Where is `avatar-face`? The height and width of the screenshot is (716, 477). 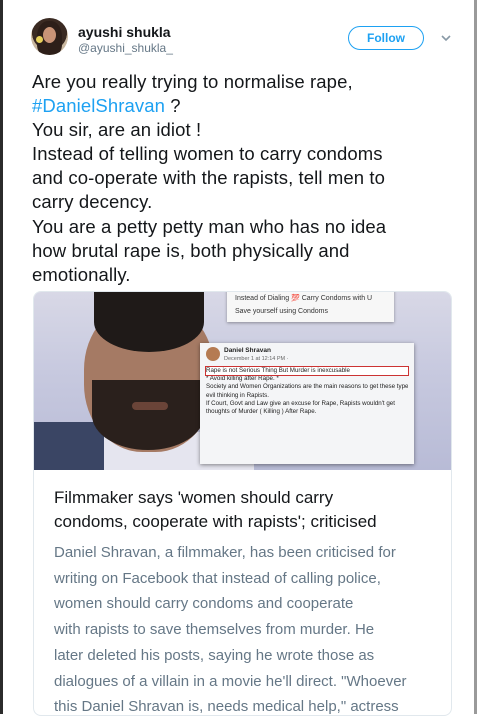 avatar-face is located at coordinates (49, 35).